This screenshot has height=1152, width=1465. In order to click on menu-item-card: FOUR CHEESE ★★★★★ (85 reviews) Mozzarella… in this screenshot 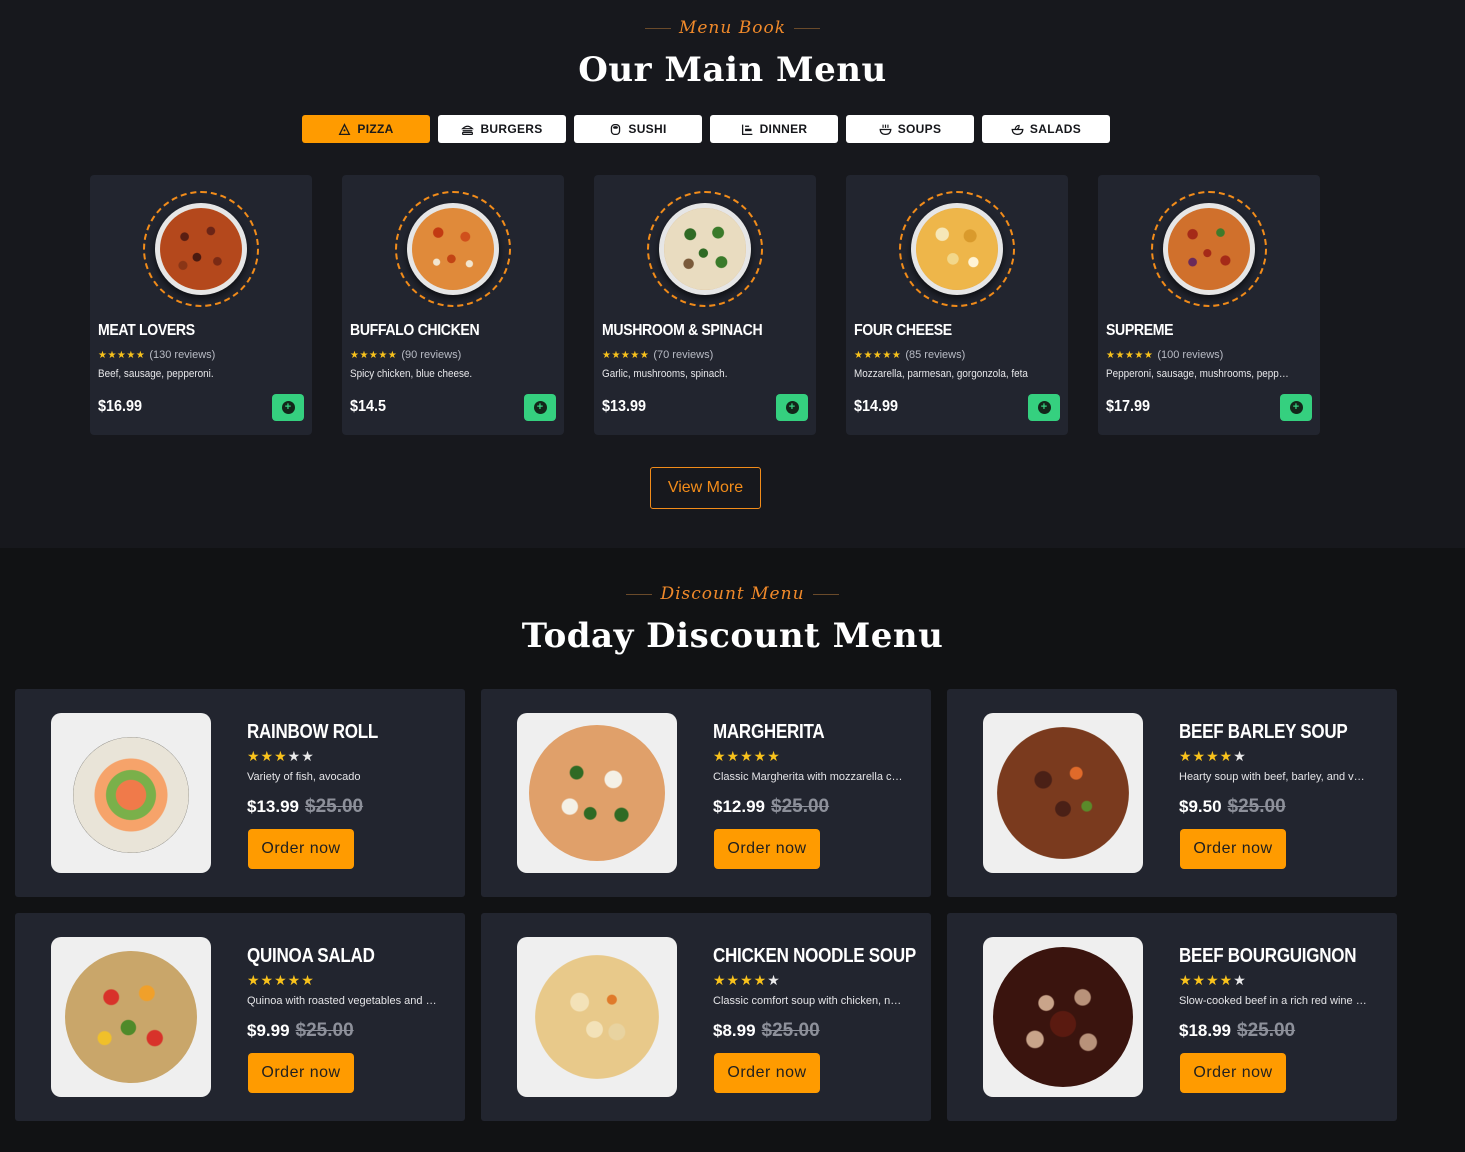, I will do `click(957, 305)`.